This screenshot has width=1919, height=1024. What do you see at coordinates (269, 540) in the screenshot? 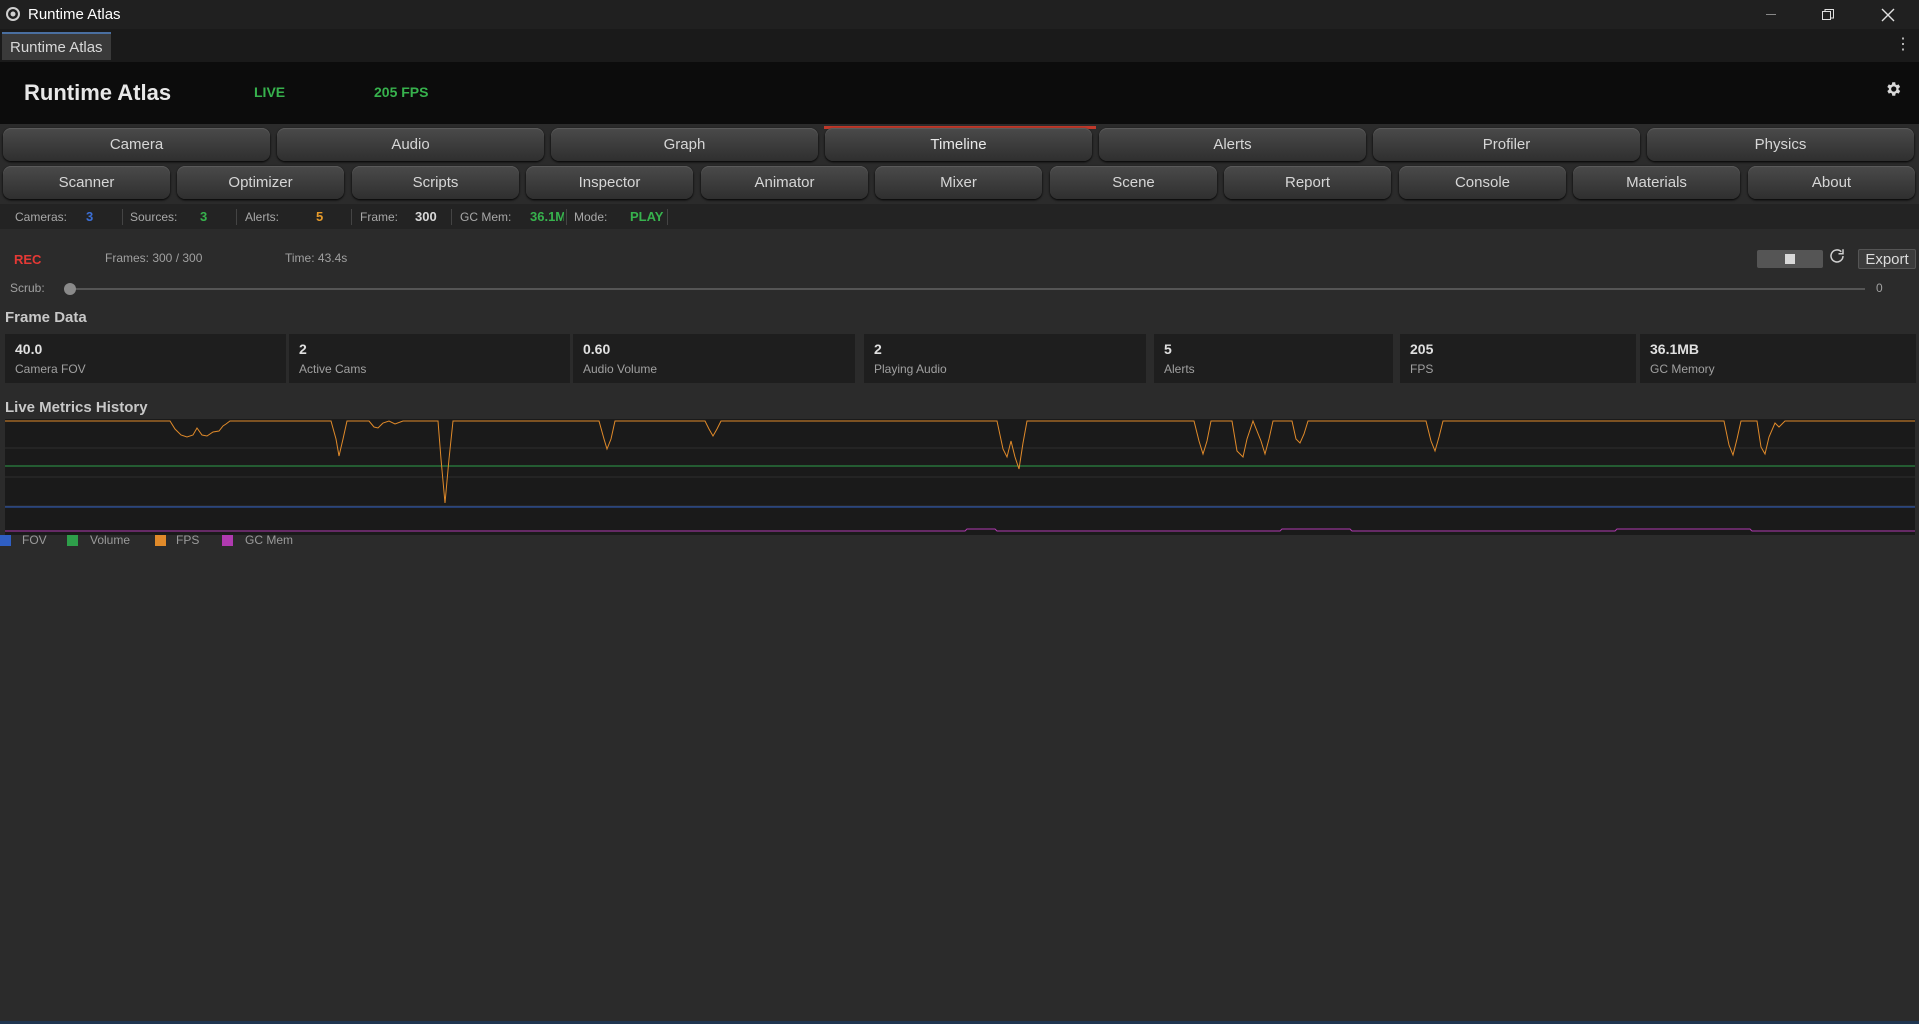
I see `legend-label: GC Mem` at bounding box center [269, 540].